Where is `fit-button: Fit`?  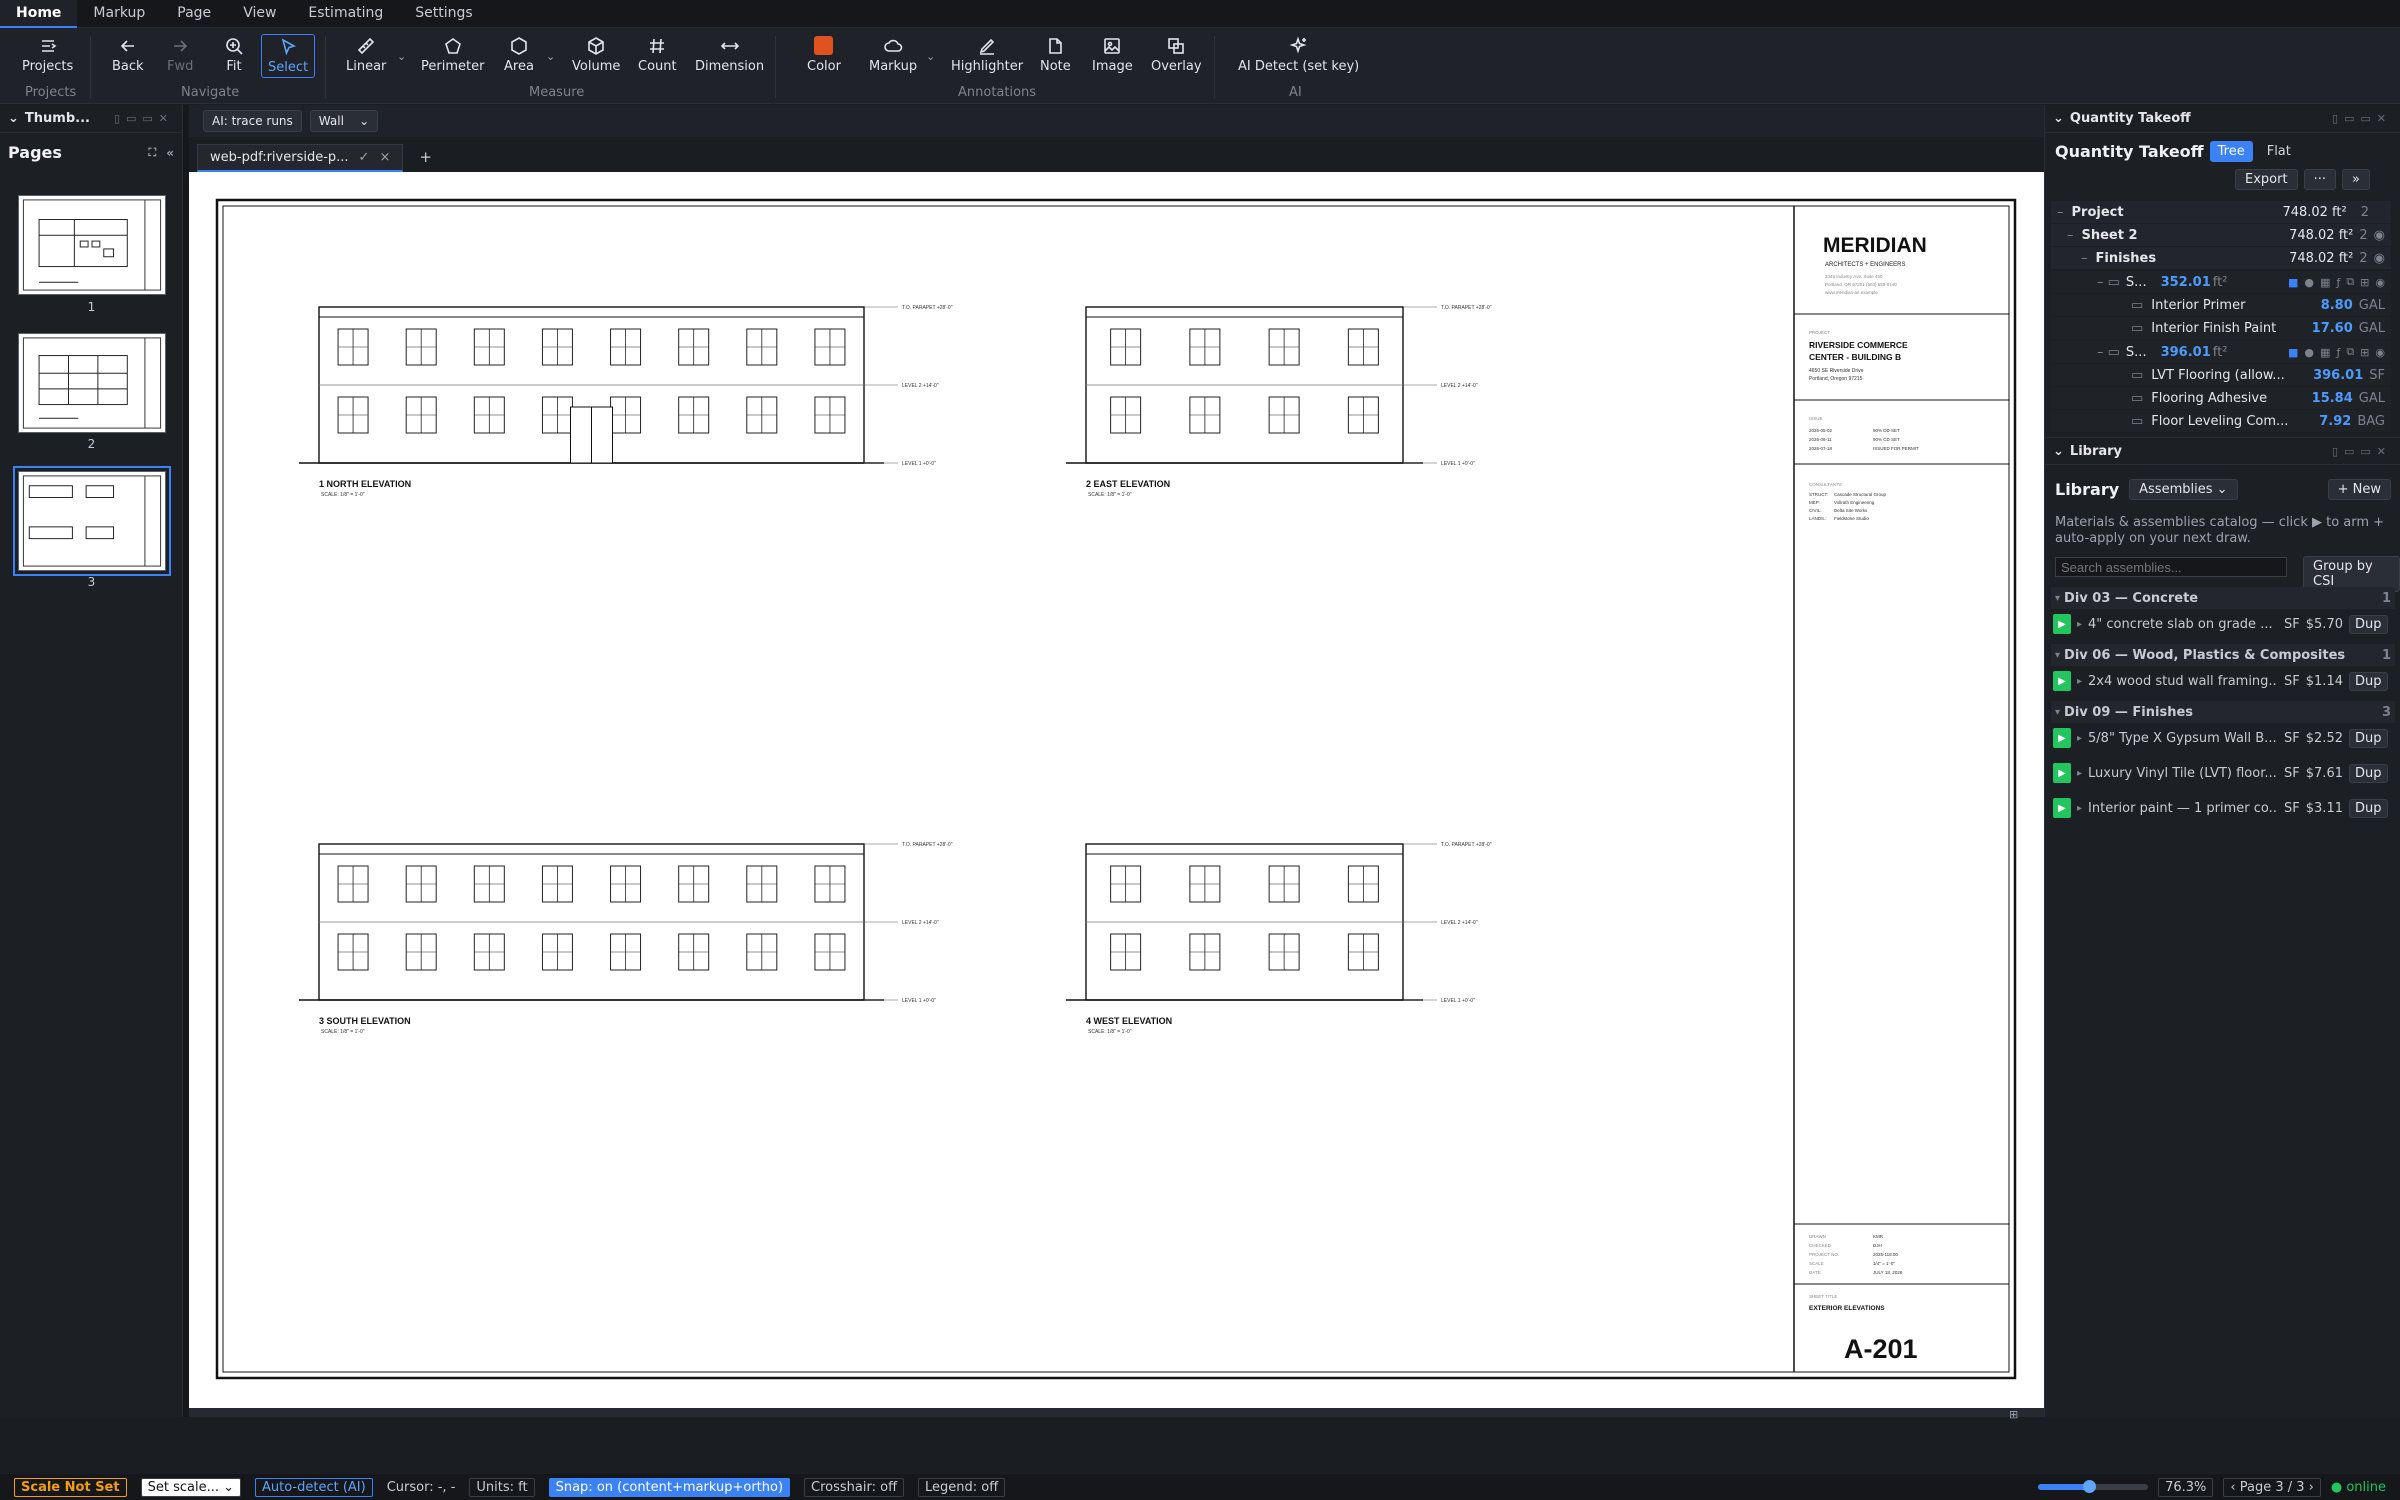
fit-button: Fit is located at coordinates (234, 59).